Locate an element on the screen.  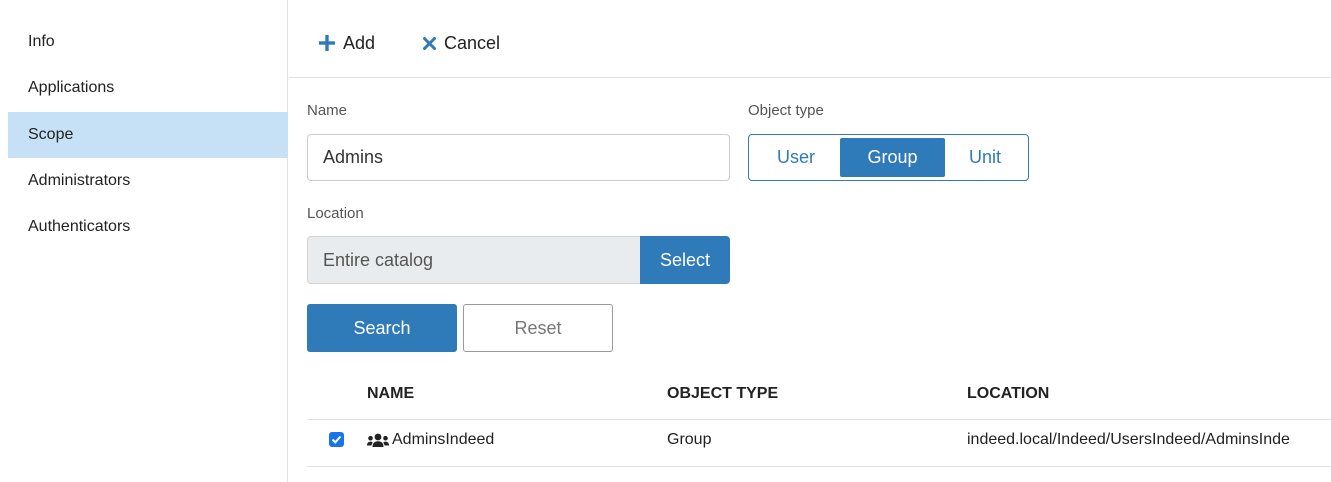
object-type-unit: Unit is located at coordinates (985, 157).